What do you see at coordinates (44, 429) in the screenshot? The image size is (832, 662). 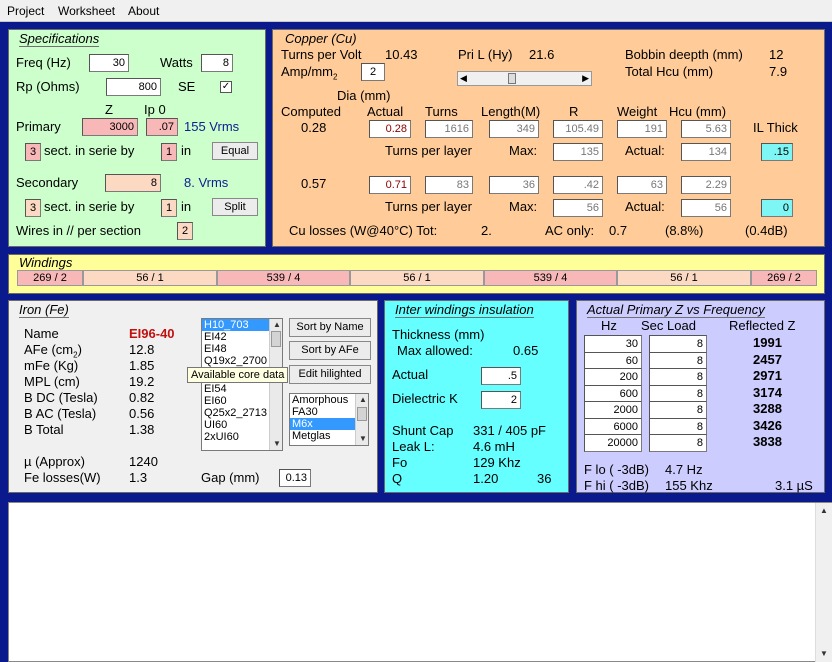 I see `btotal-label: B Total` at bounding box center [44, 429].